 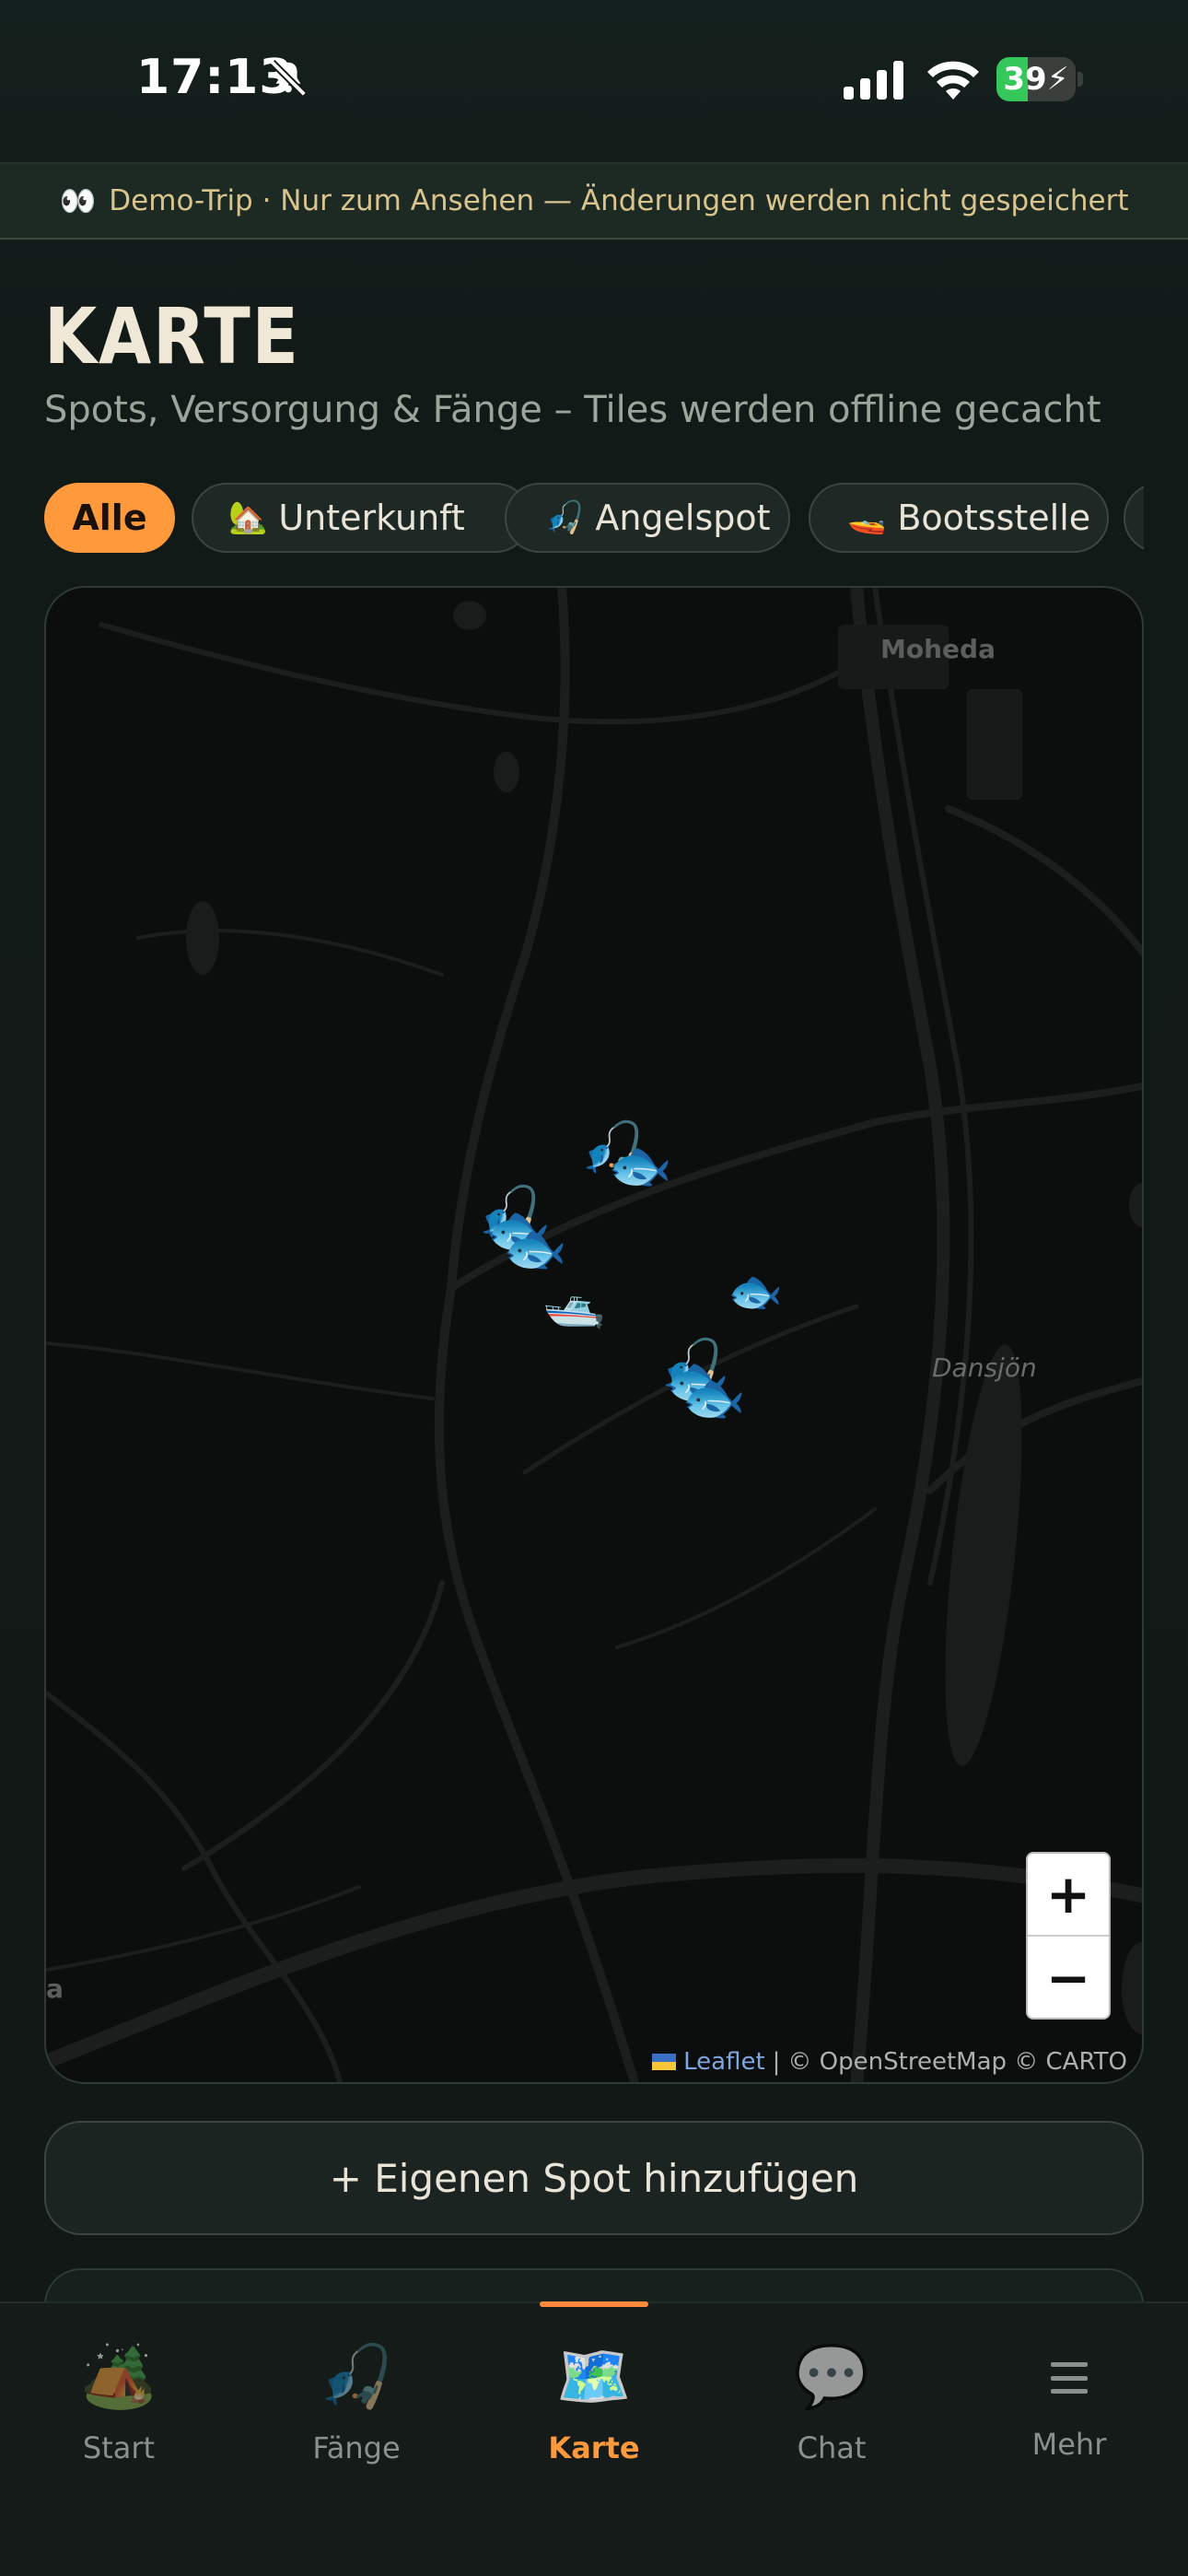 I want to click on hamburger-icon, so click(x=1069, y=2378).